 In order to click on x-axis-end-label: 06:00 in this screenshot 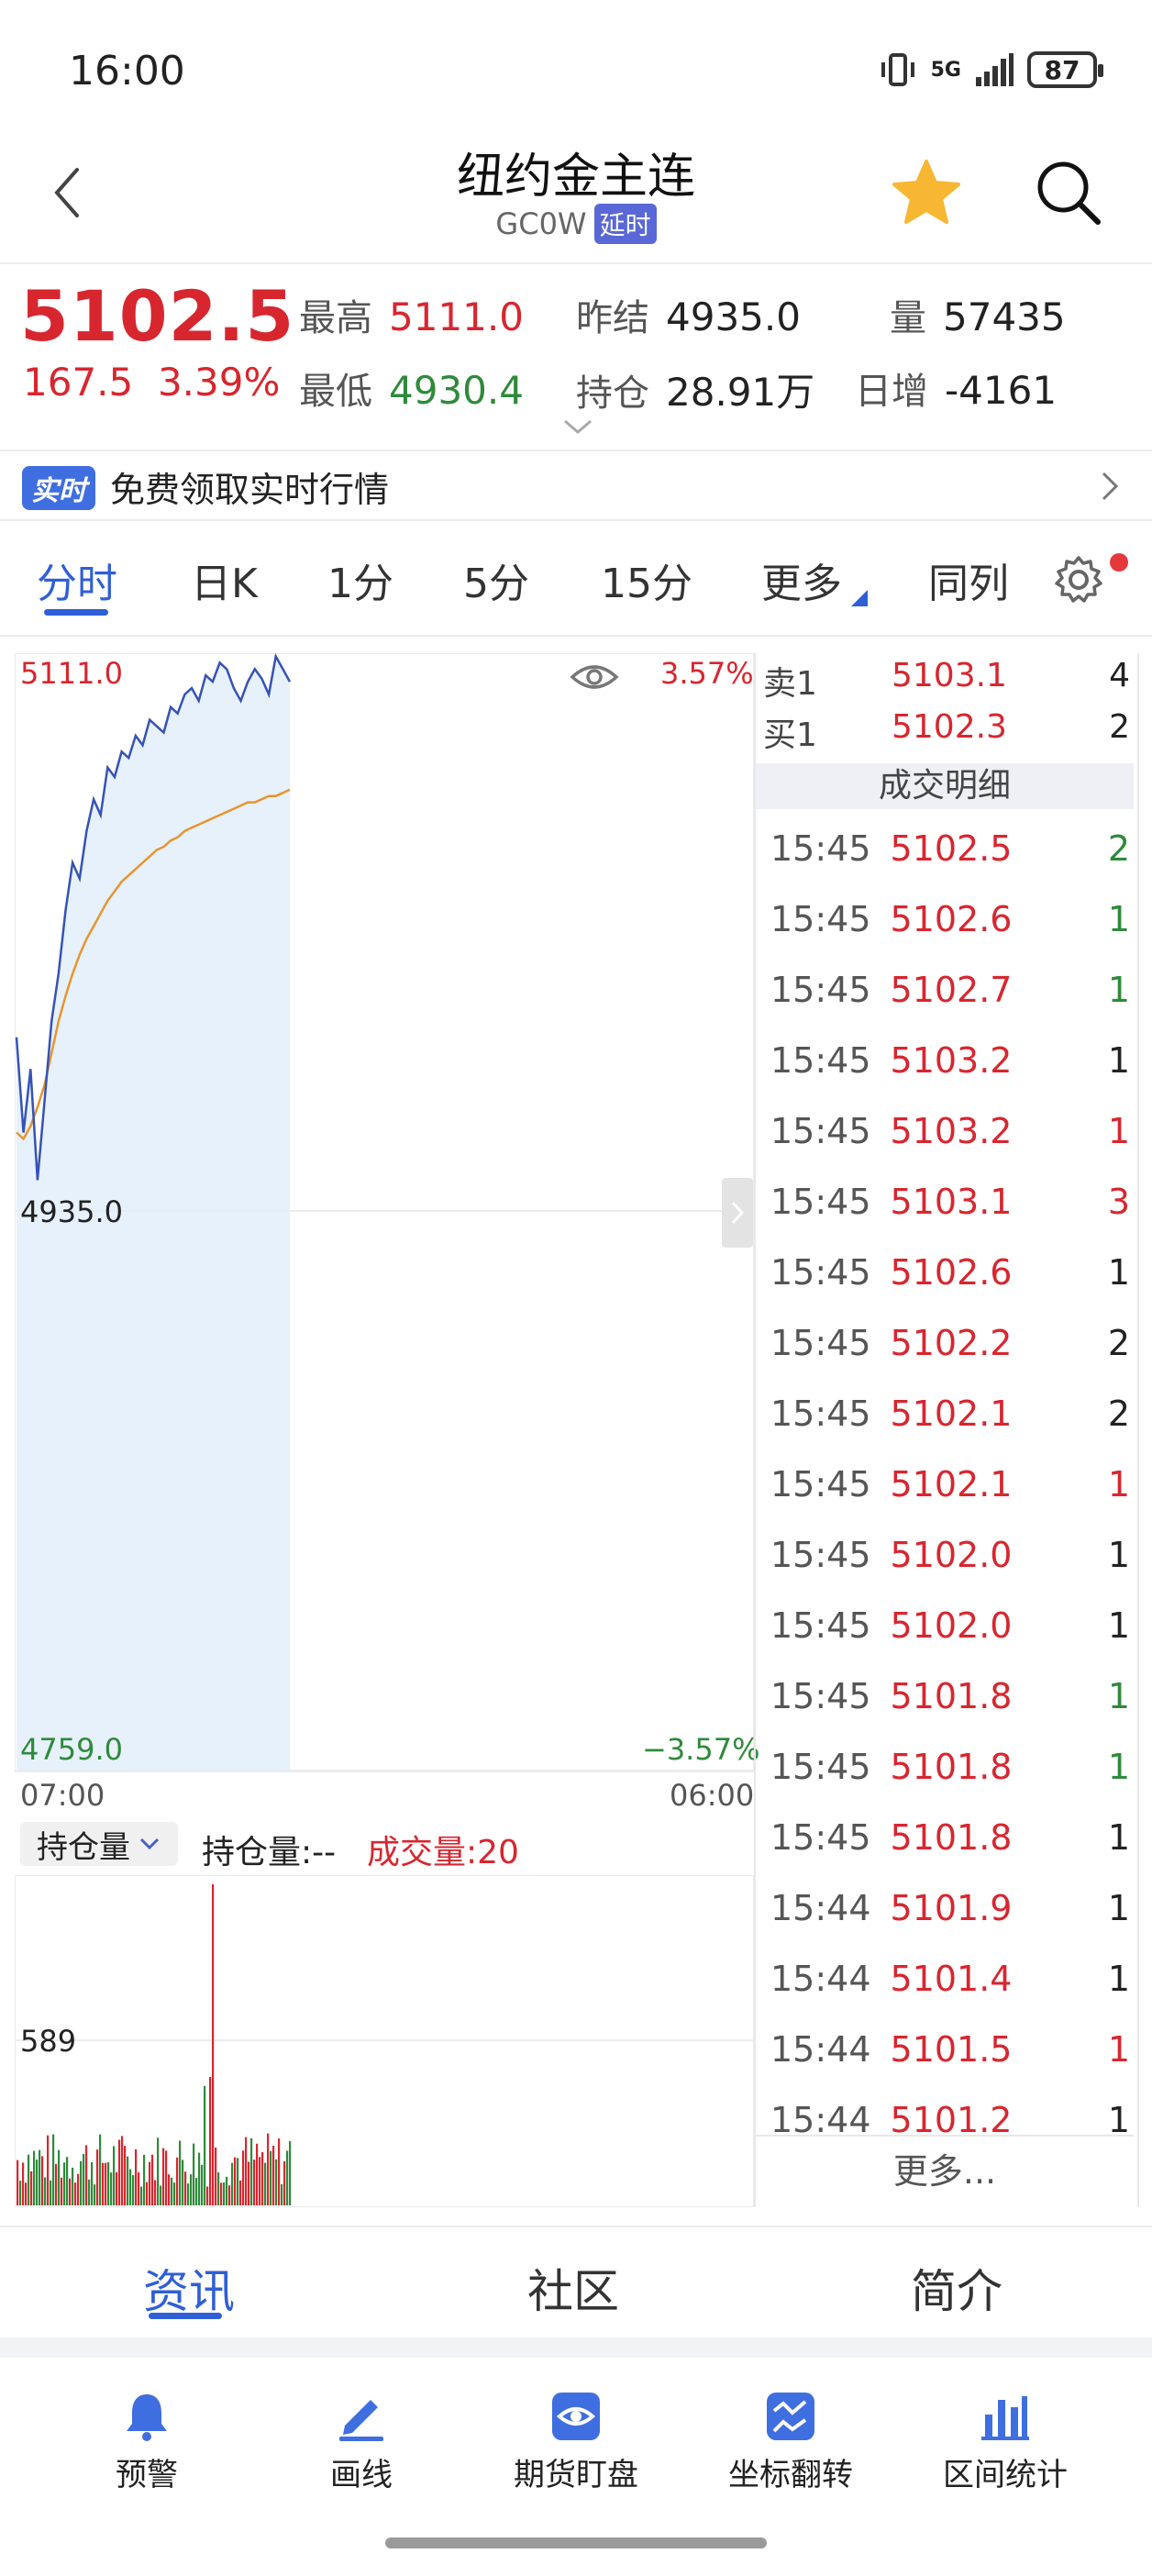, I will do `click(712, 1795)`.